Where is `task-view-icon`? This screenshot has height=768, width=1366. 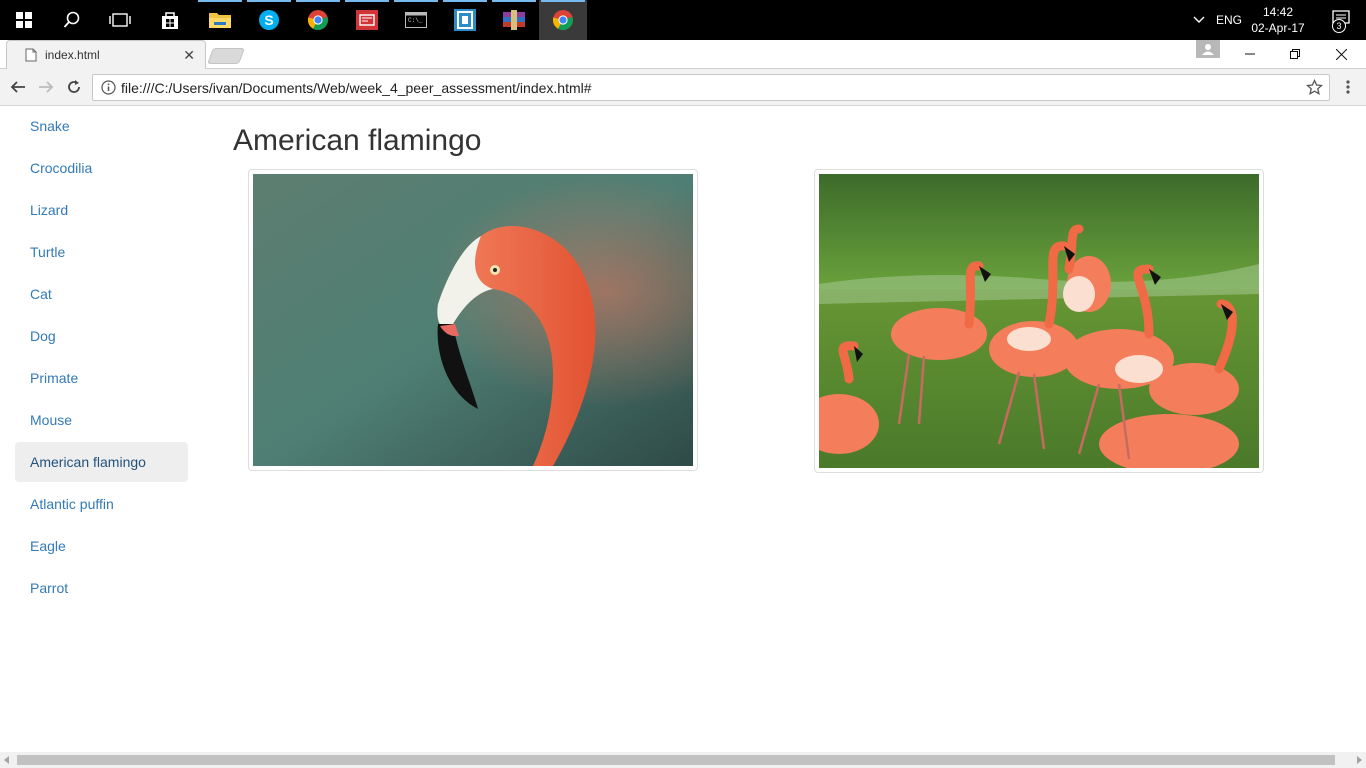
task-view-icon is located at coordinates (120, 20).